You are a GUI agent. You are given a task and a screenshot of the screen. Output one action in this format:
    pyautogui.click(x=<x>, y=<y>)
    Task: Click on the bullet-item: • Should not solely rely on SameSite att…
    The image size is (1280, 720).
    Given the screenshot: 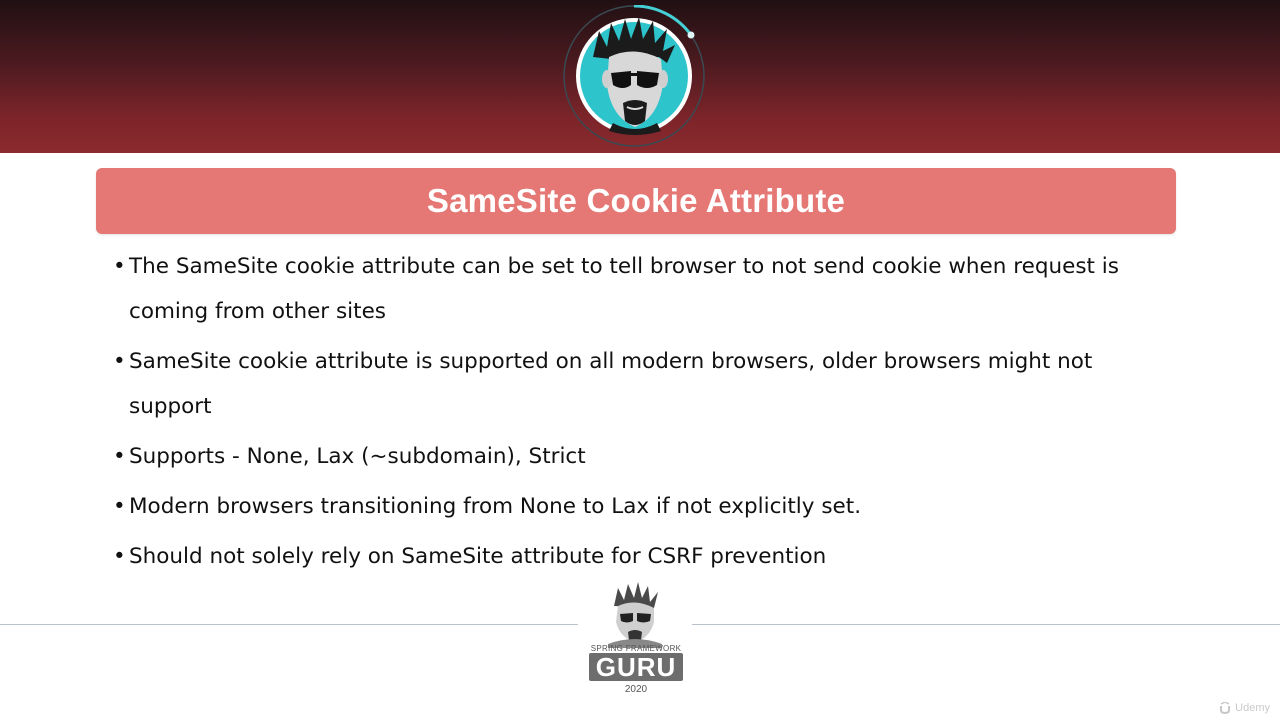 What is the action you would take?
    pyautogui.click(x=622, y=556)
    